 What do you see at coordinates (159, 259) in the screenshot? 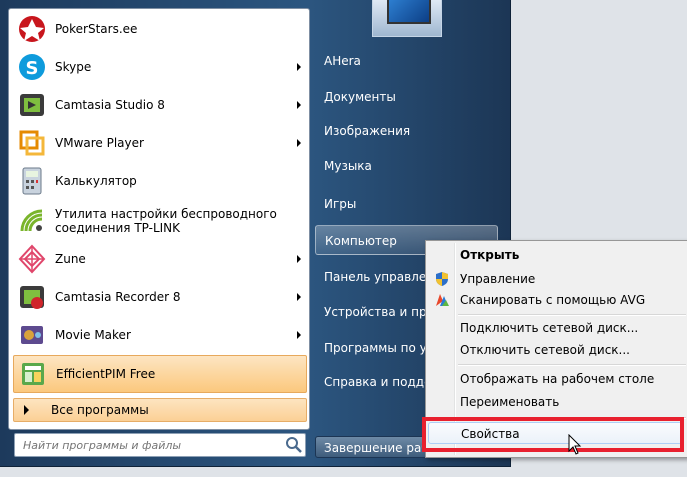
I see `program-zune: Zune` at bounding box center [159, 259].